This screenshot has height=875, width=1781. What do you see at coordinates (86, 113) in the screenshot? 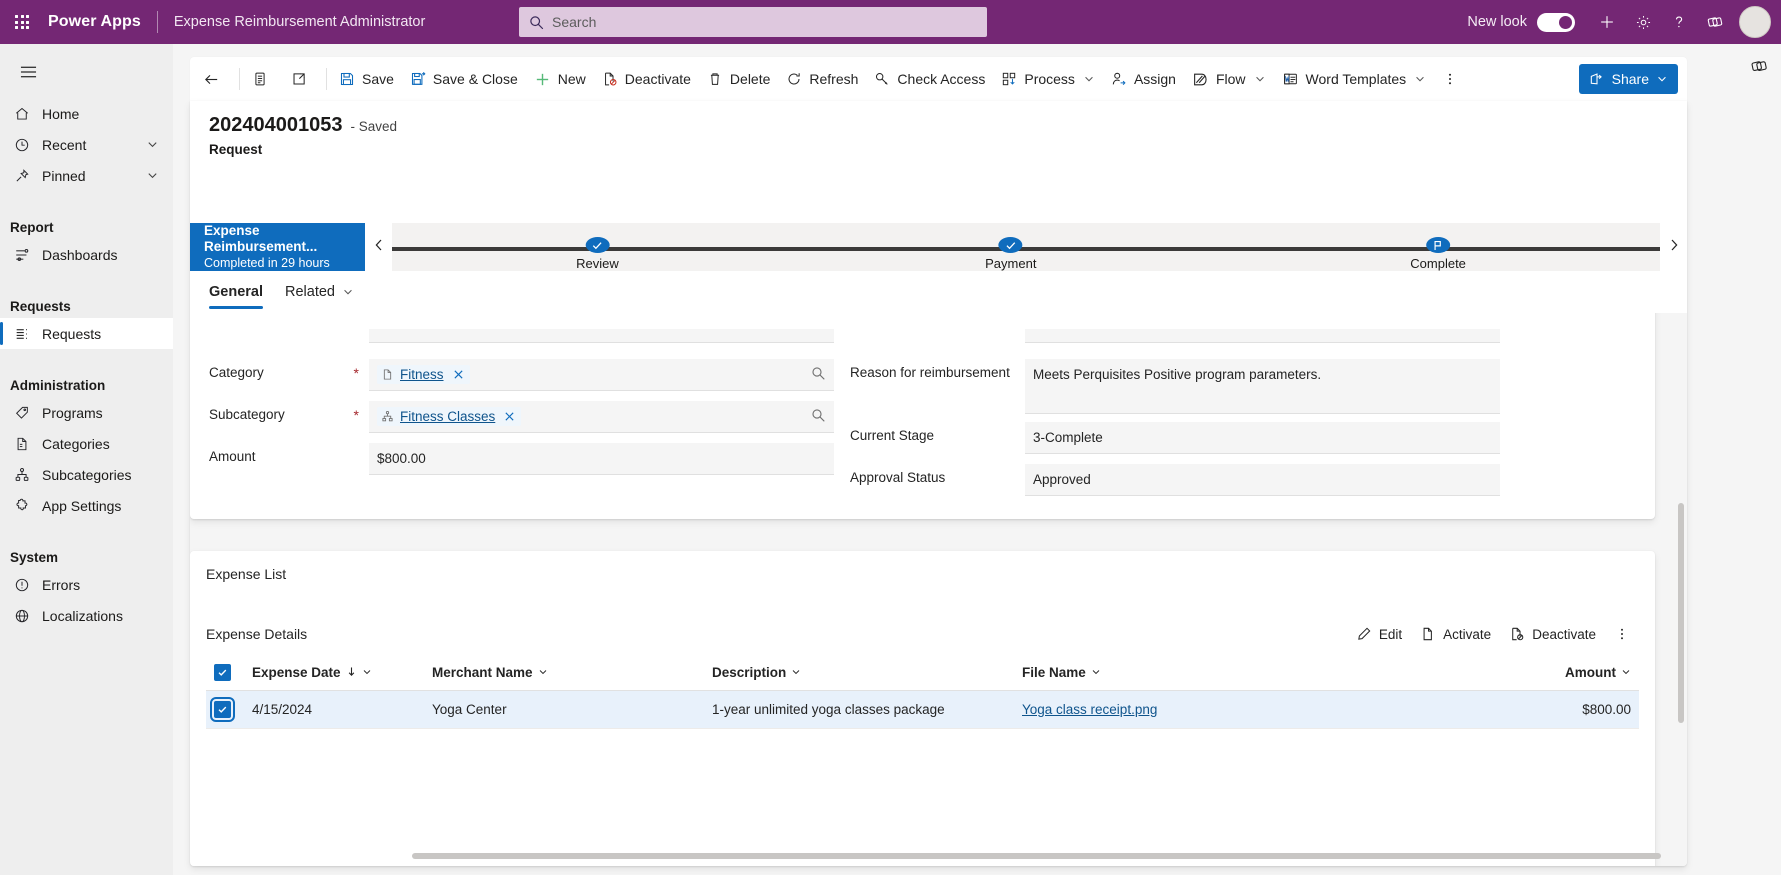
I see `sidebar-item-home: Home` at bounding box center [86, 113].